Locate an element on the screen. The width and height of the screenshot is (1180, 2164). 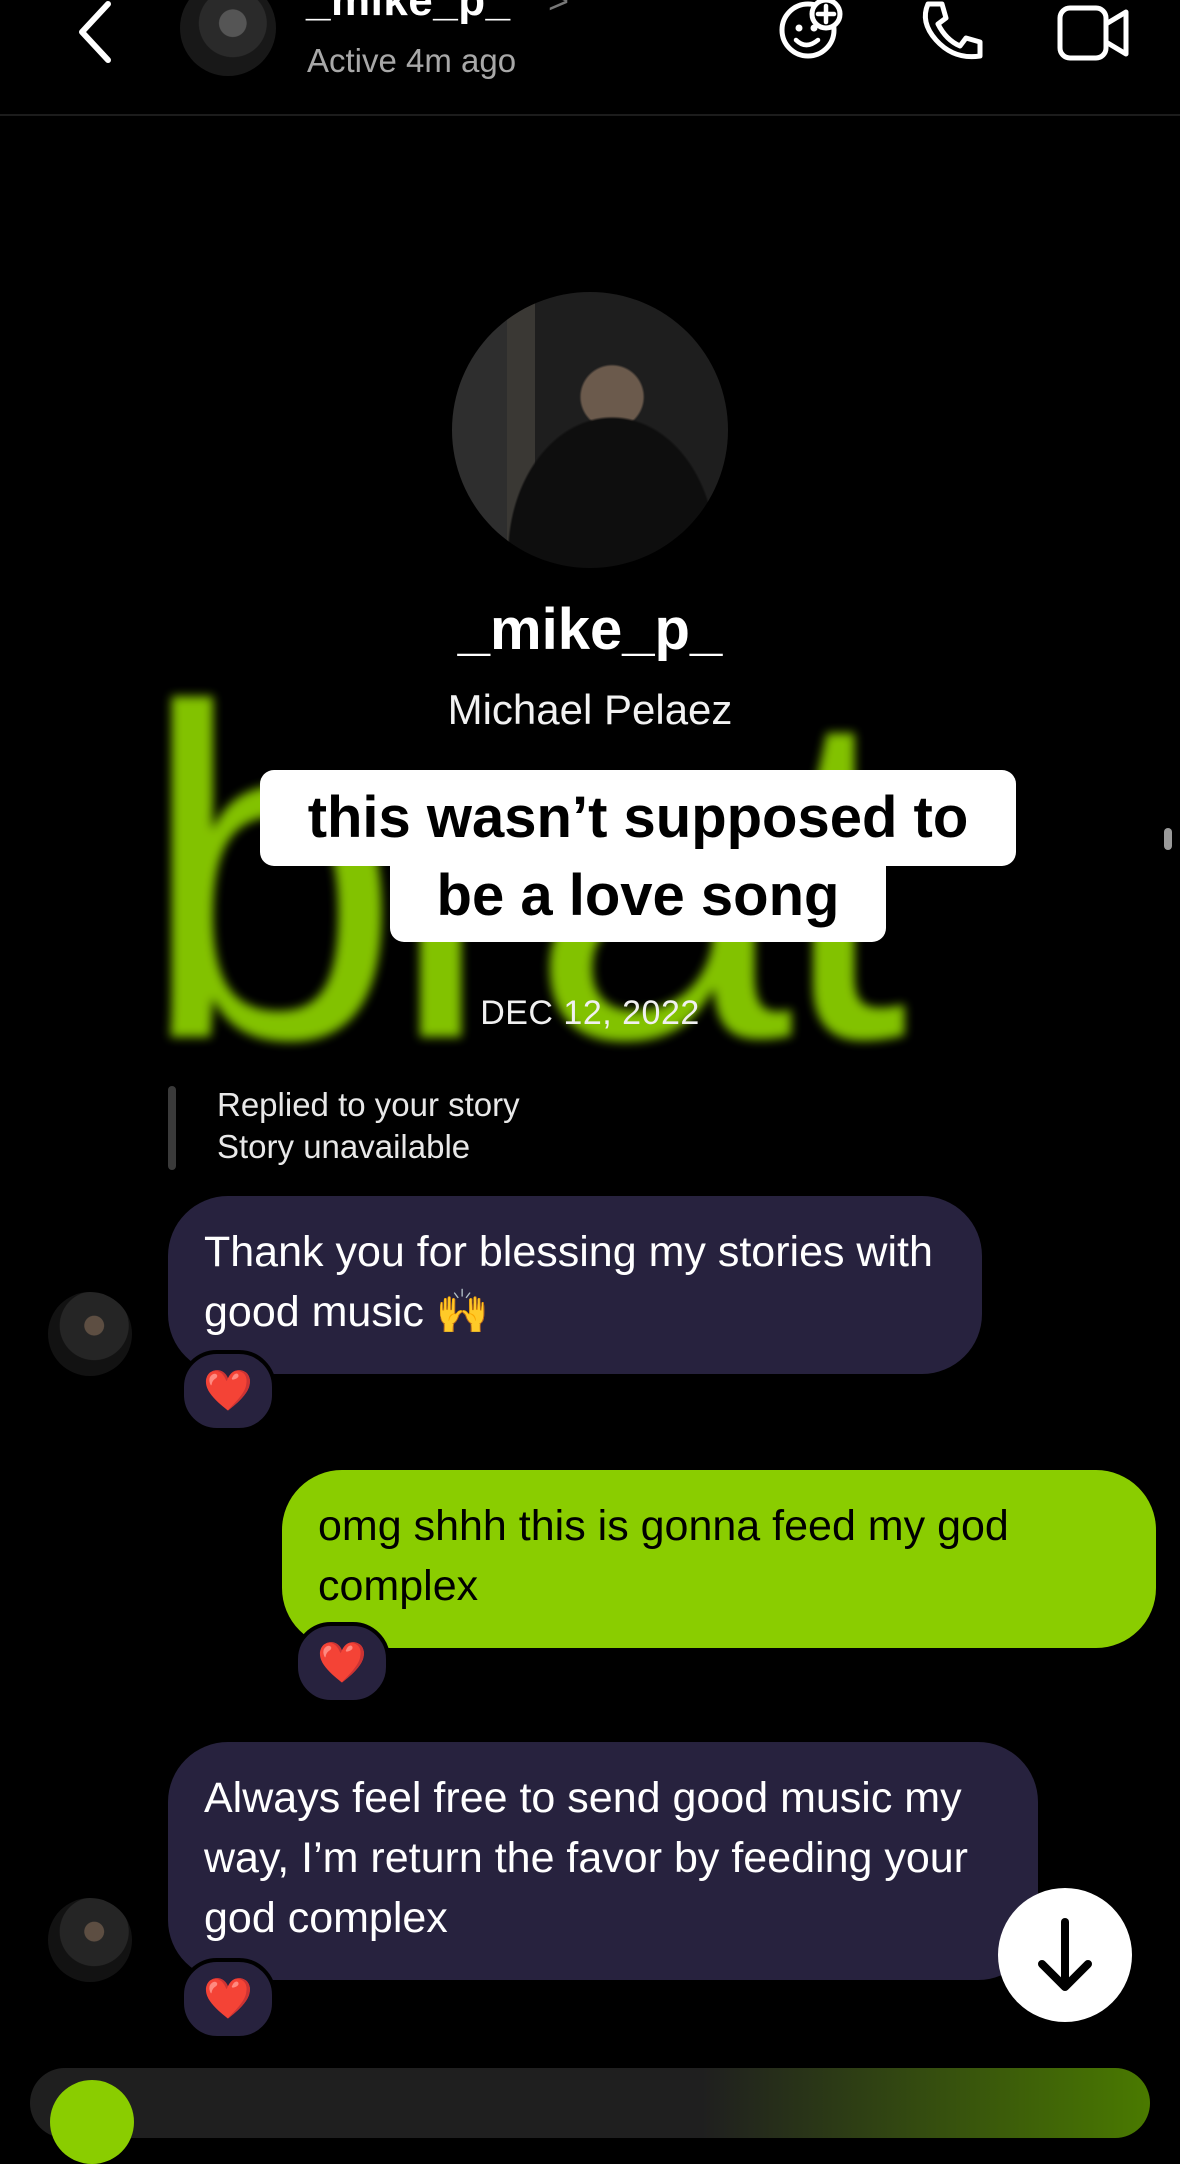
scroll-to-bottom-button is located at coordinates (1065, 1955).